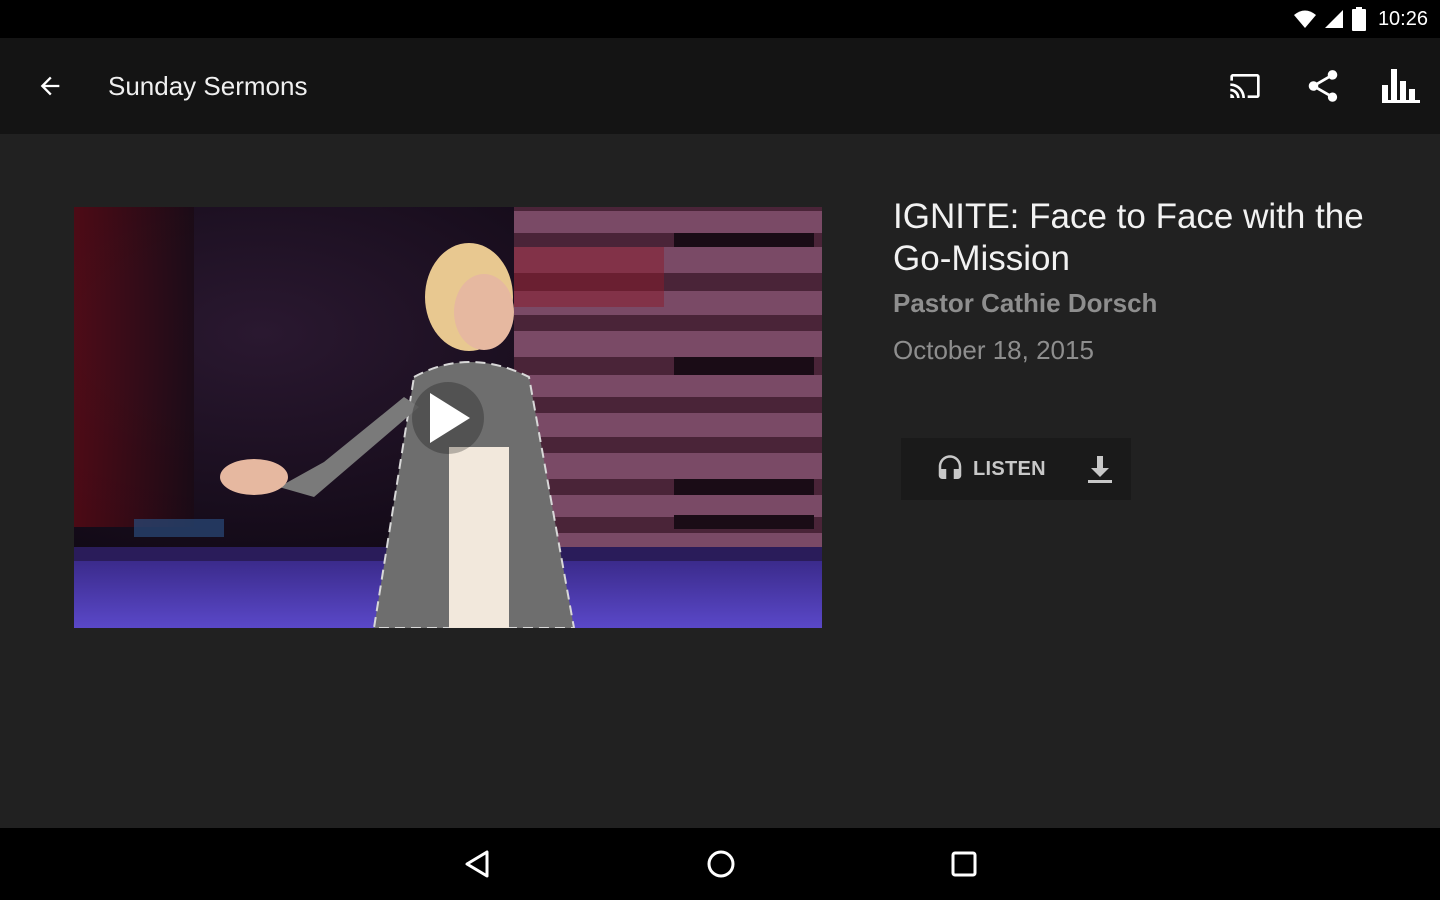  I want to click on cast-icon, so click(1245, 86).